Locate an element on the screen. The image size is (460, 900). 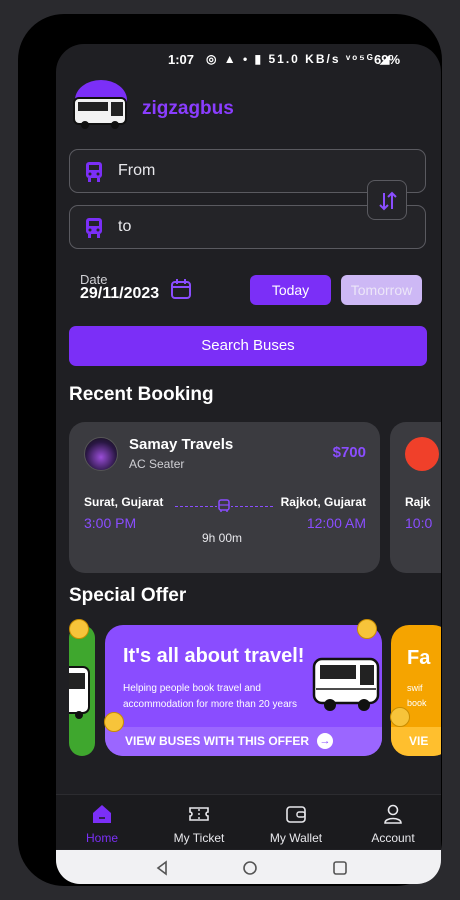
calendar-icon is located at coordinates (181, 289).